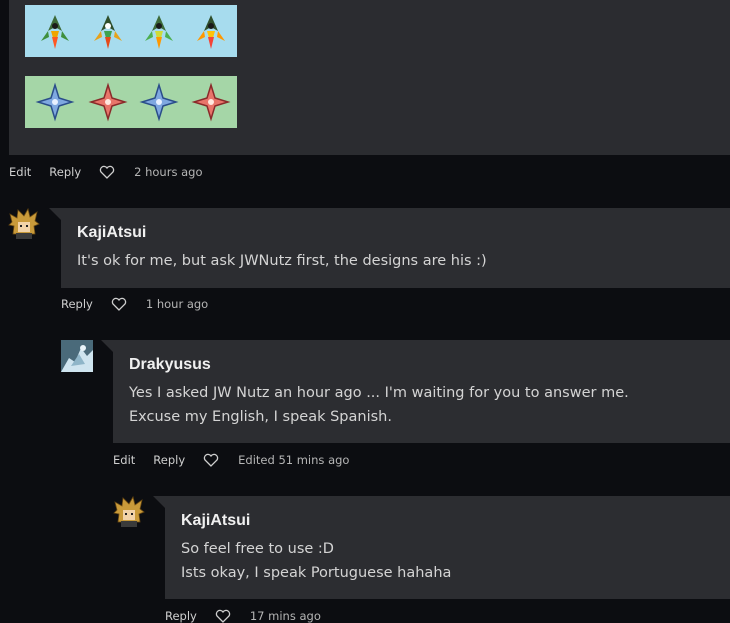  What do you see at coordinates (285, 616) in the screenshot?
I see `timestamp: 17 mins ago` at bounding box center [285, 616].